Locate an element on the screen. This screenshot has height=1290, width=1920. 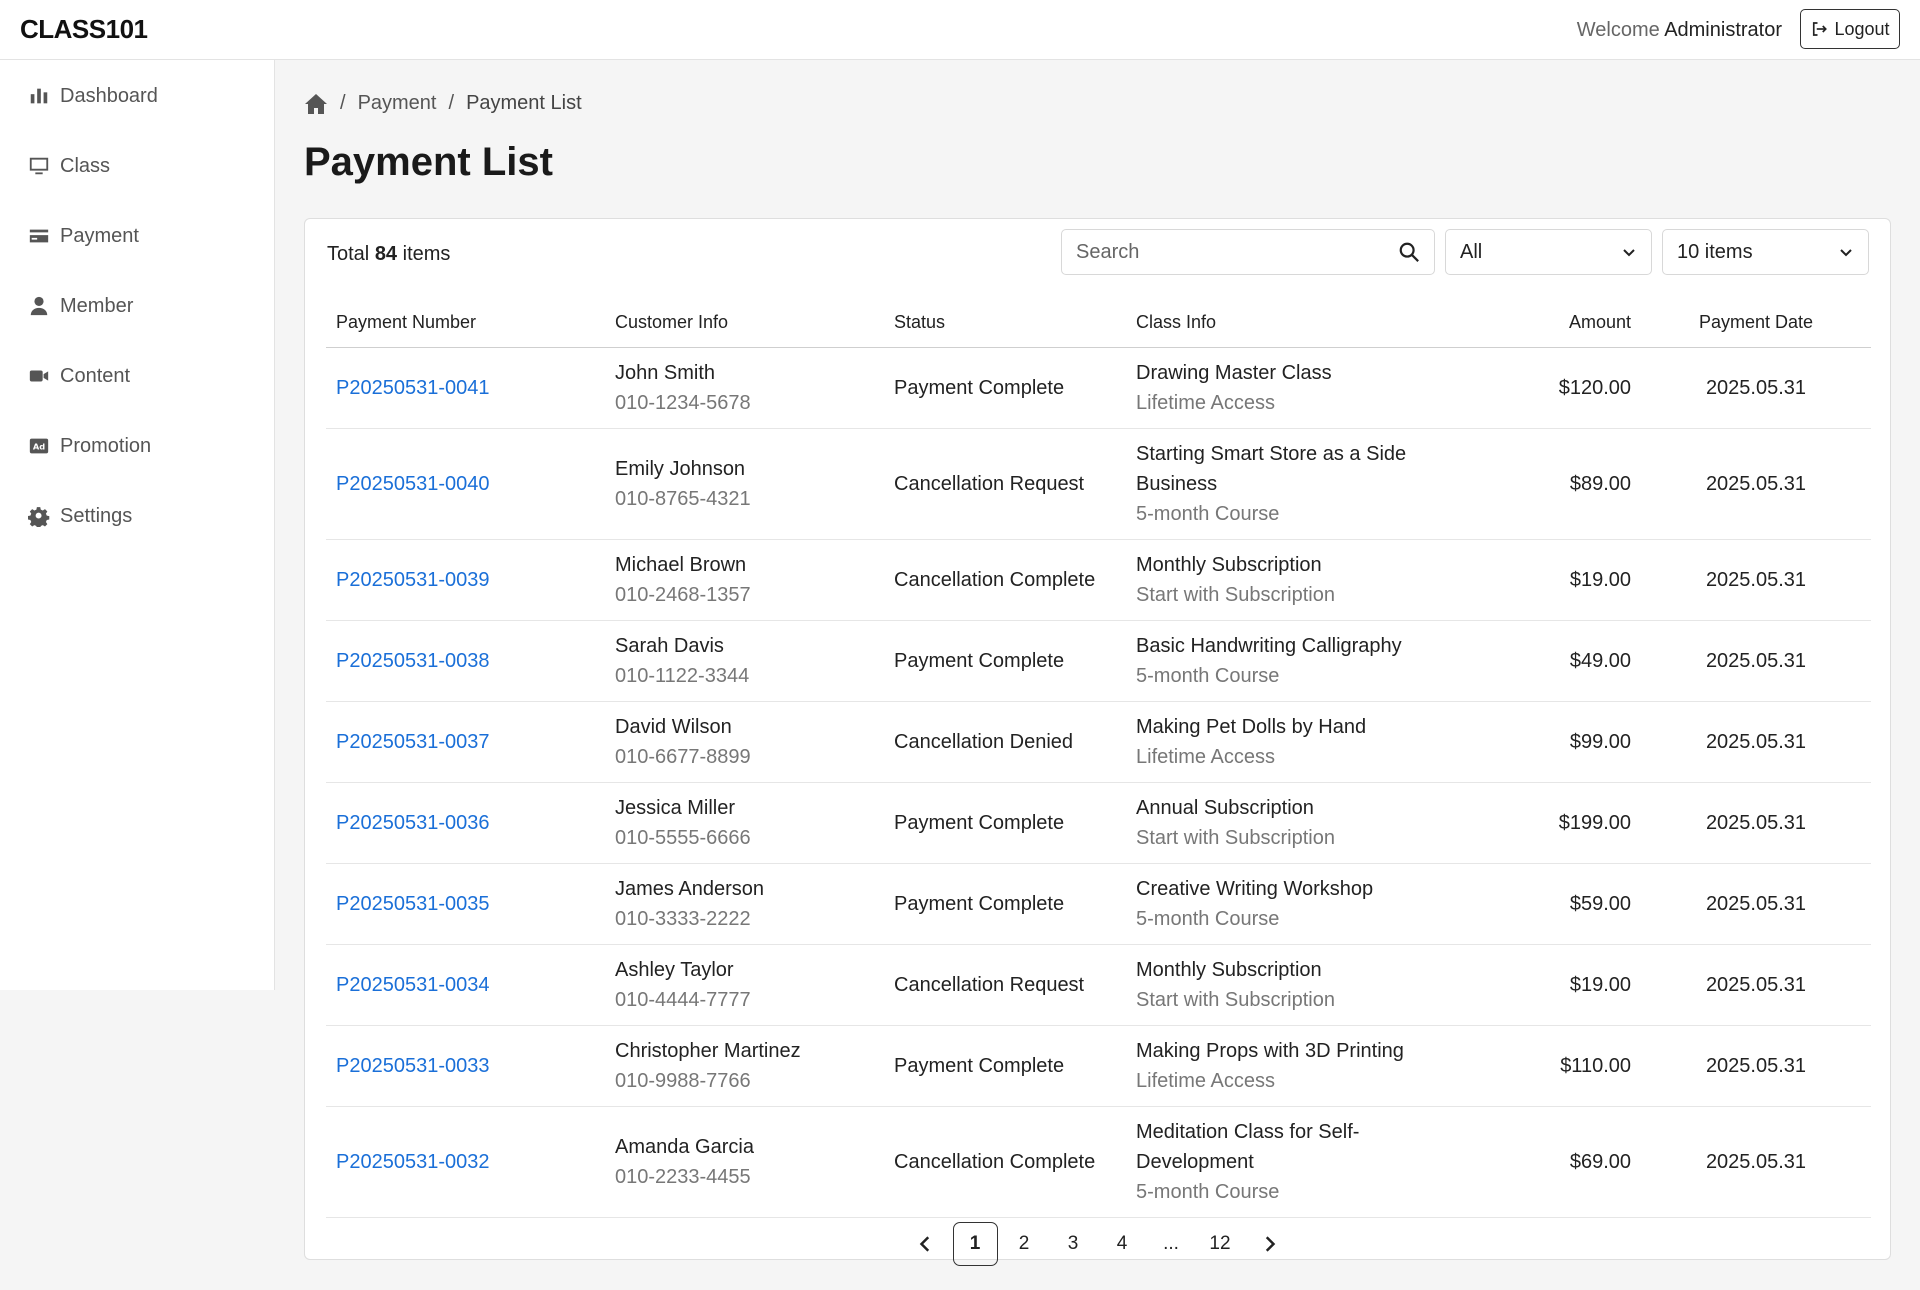
status-filter-select: All is located at coordinates (1548, 252).